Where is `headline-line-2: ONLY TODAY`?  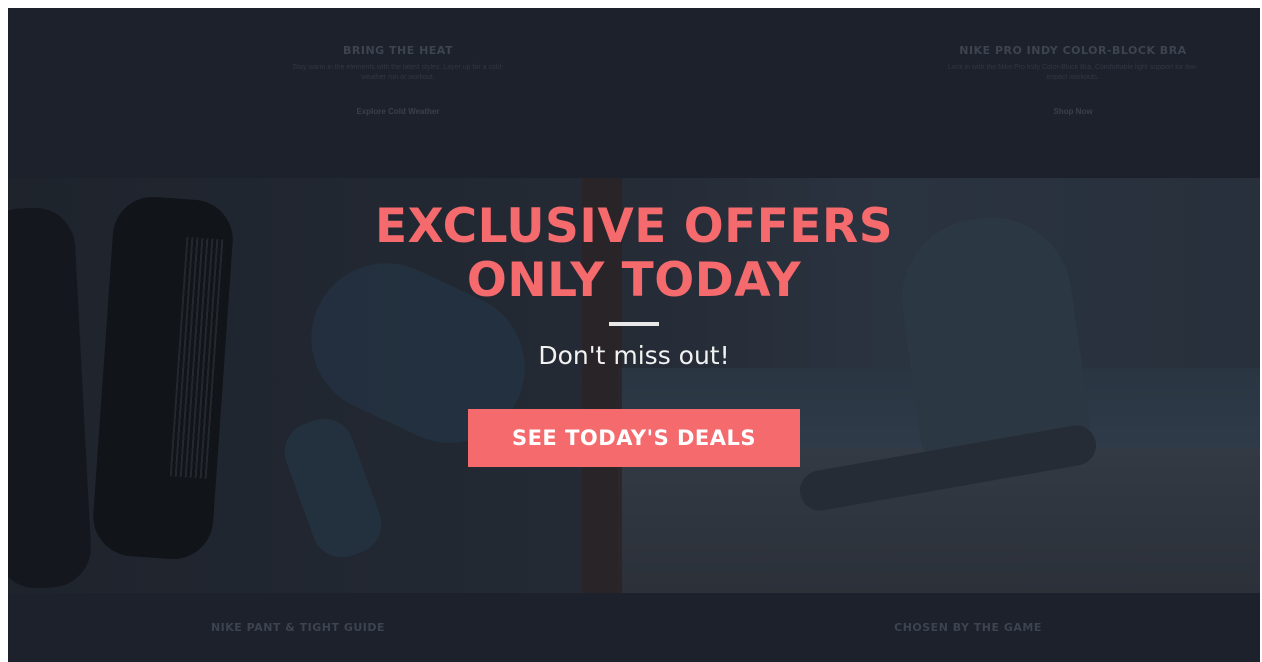
headline-line-2: ONLY TODAY is located at coordinates (634, 280).